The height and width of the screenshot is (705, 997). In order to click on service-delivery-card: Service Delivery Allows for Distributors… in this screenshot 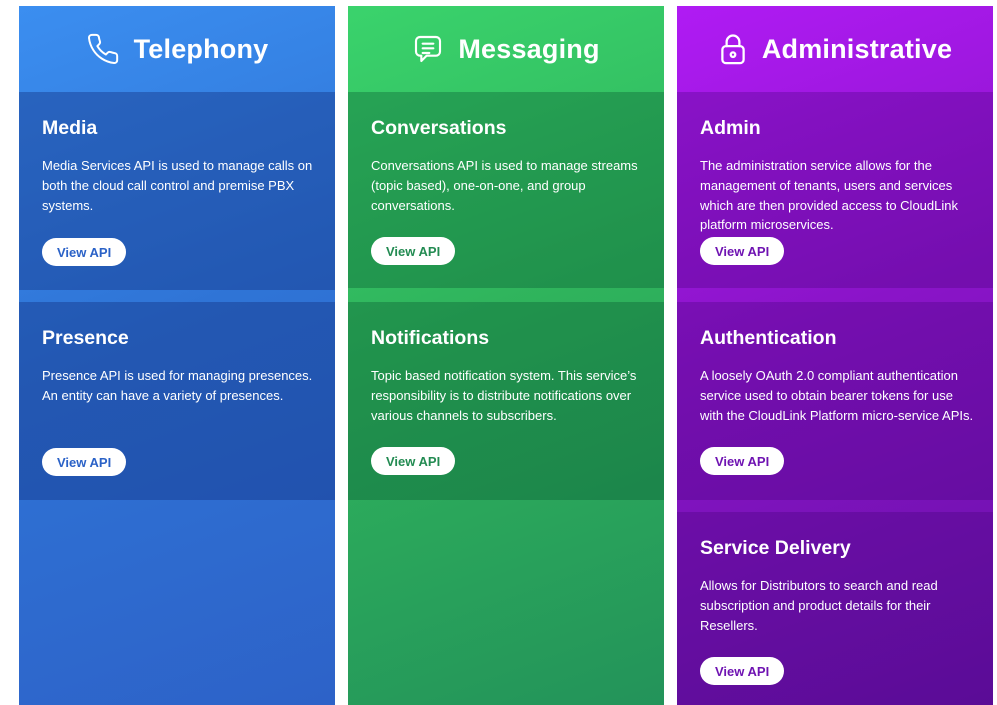, I will do `click(835, 608)`.